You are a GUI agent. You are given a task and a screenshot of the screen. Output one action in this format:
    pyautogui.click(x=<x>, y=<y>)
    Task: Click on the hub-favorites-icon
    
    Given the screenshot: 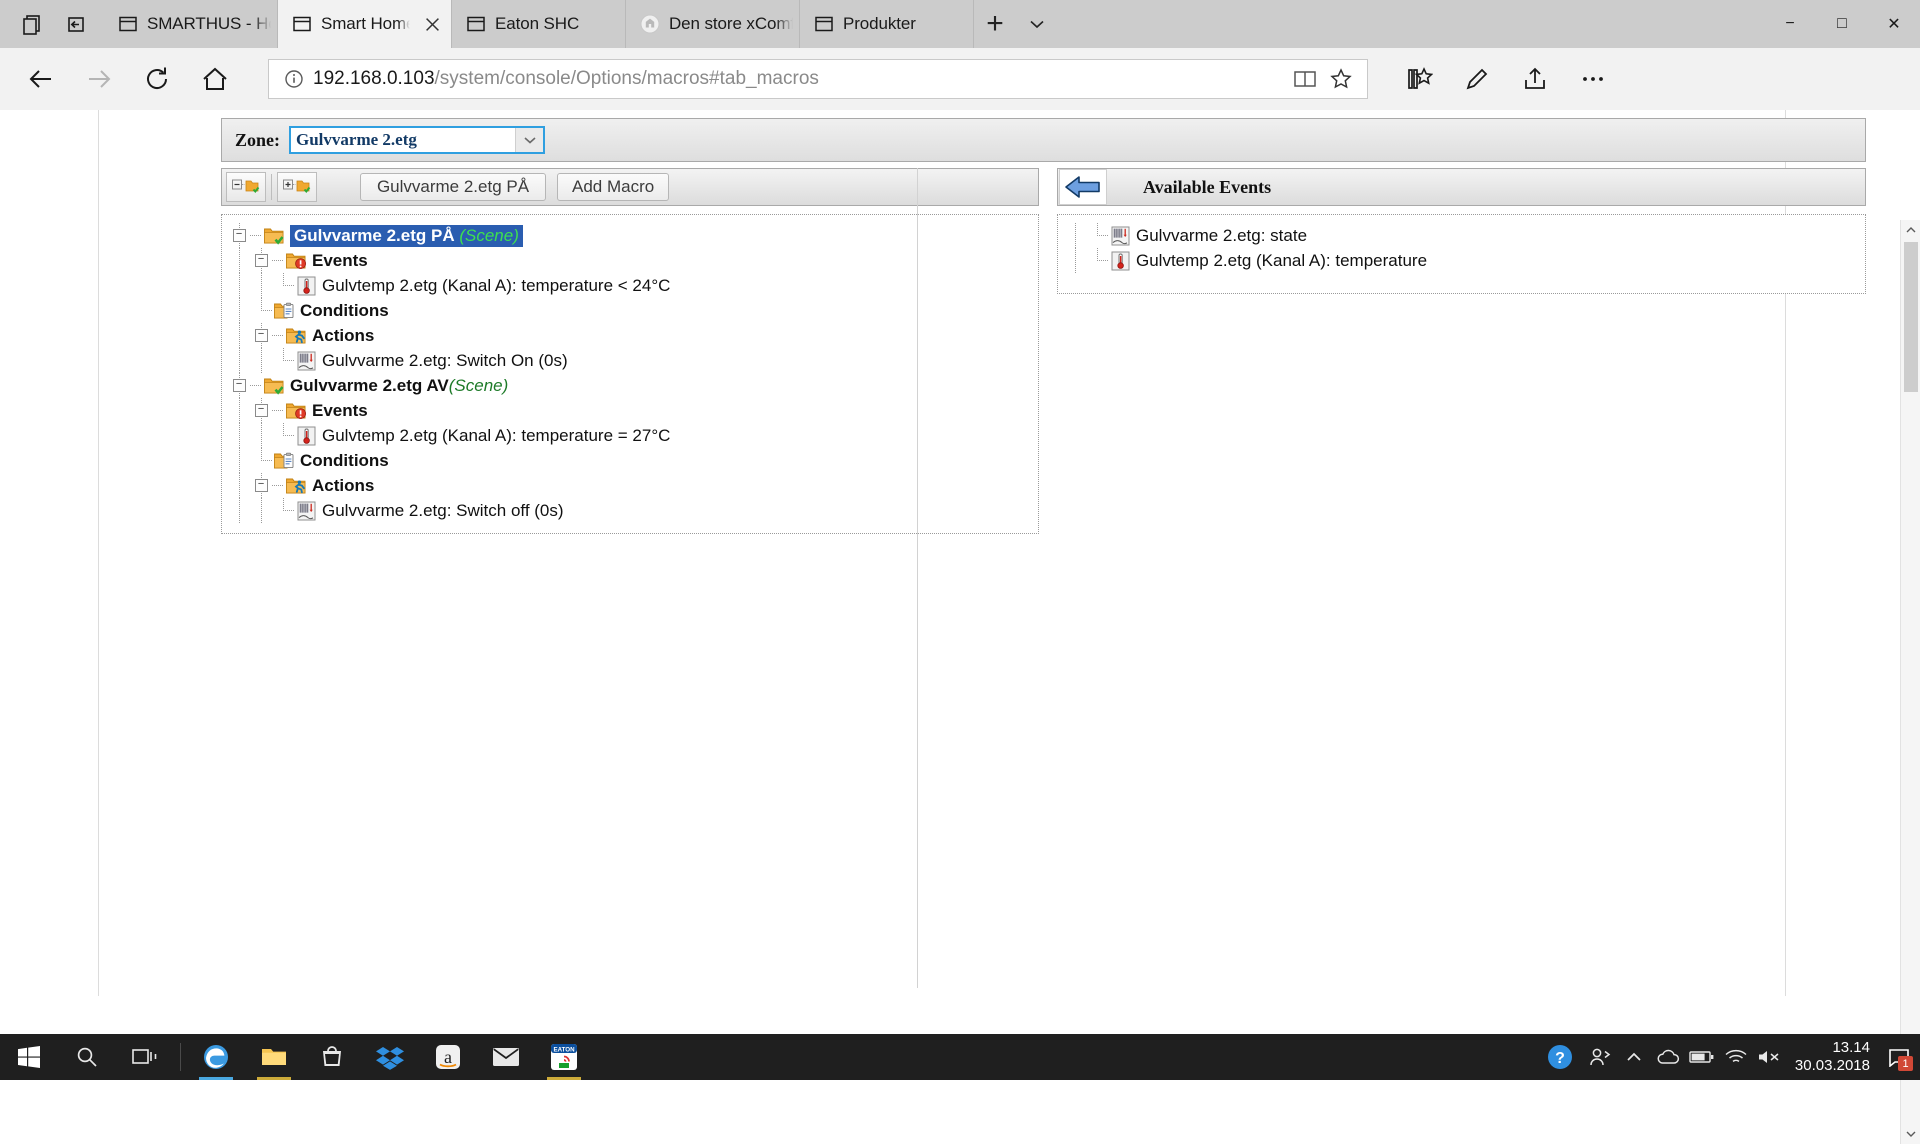 What is the action you would take?
    pyautogui.click(x=1419, y=79)
    